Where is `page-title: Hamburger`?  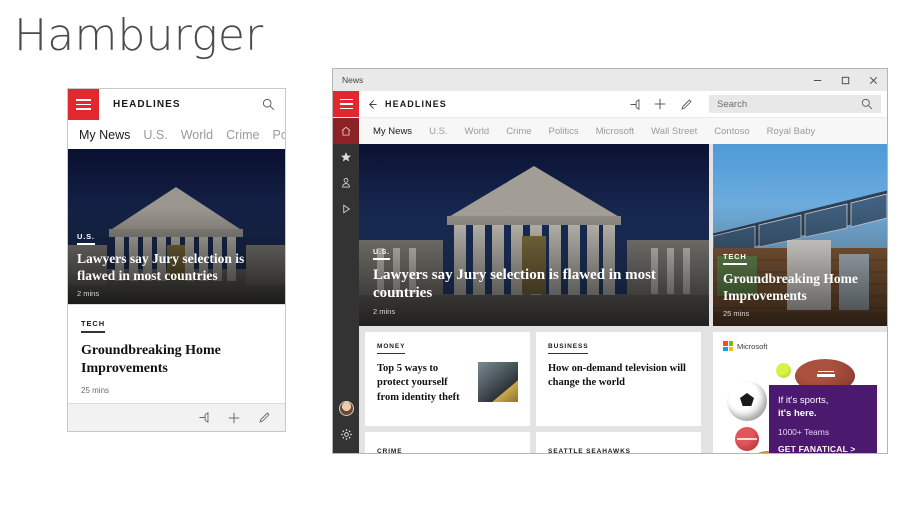
page-title: Hamburger is located at coordinates (139, 35).